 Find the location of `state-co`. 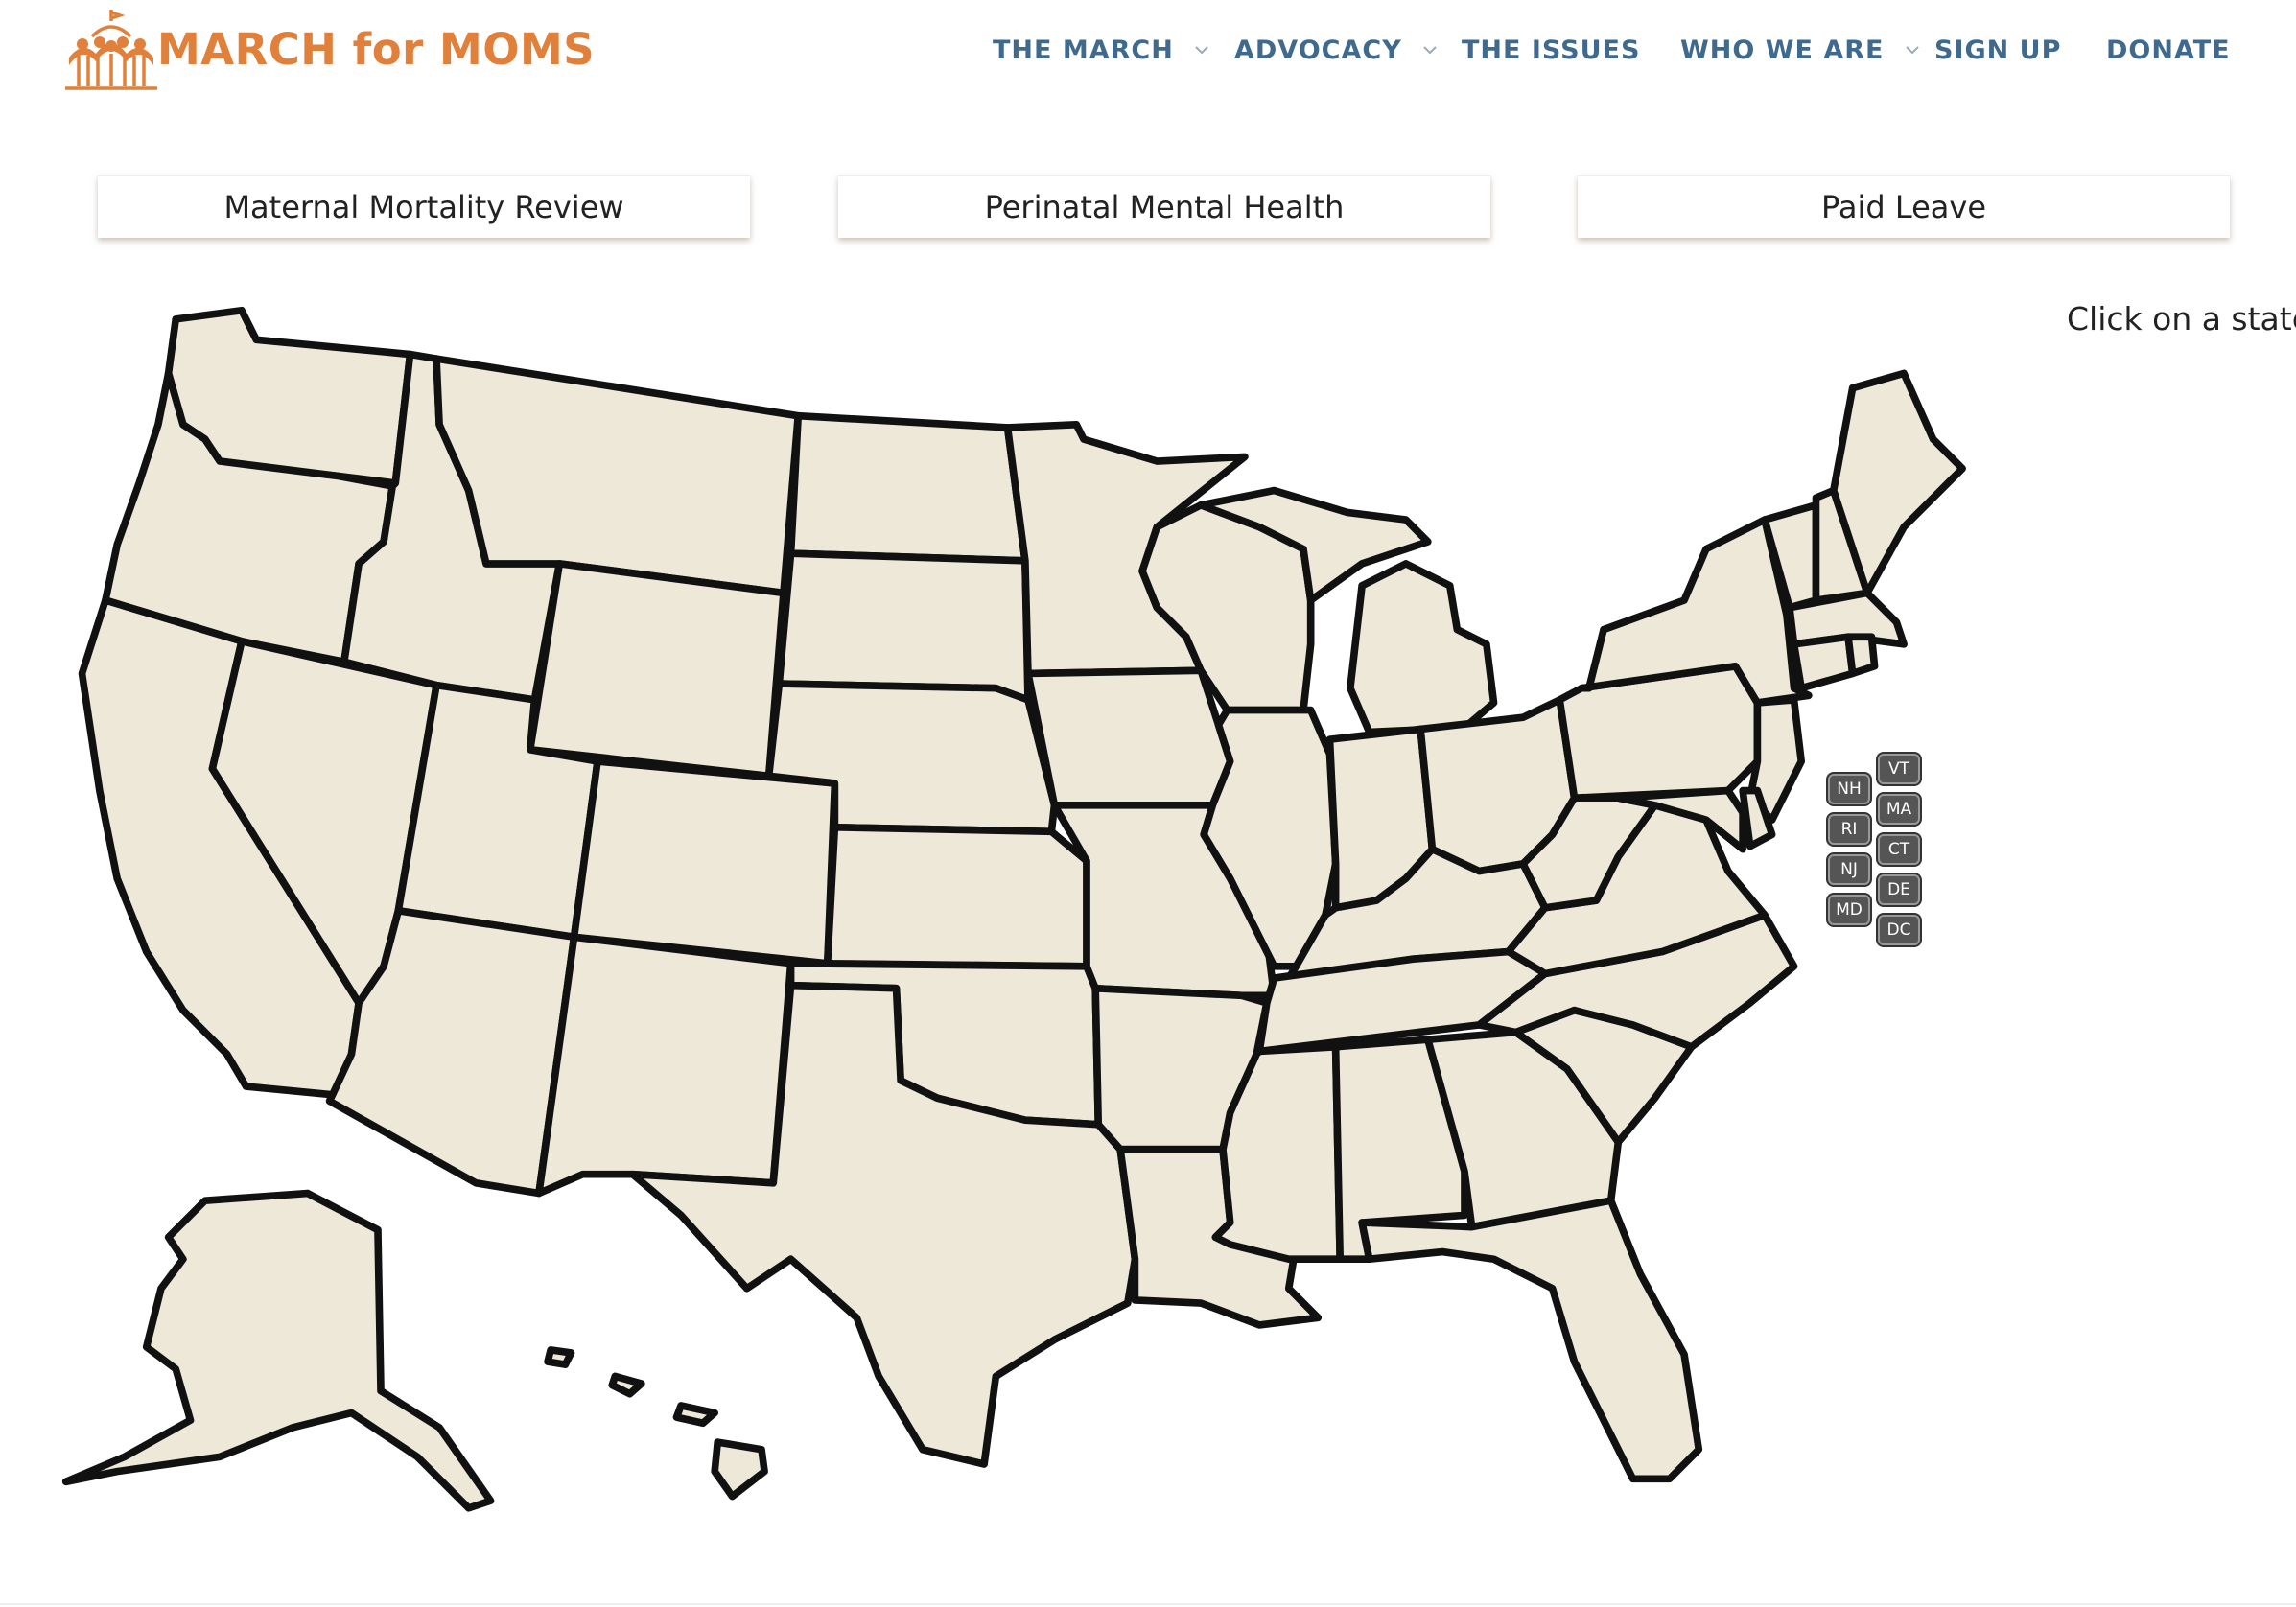

state-co is located at coordinates (704, 862).